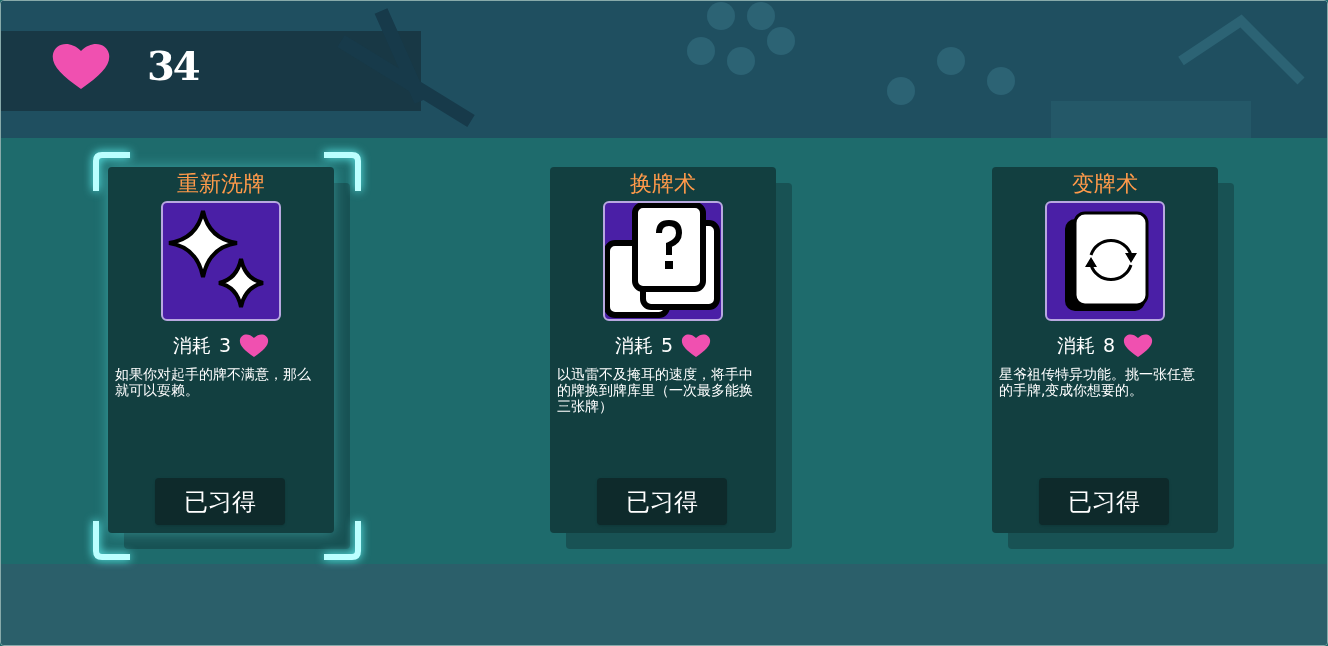 This screenshot has width=1328, height=646. What do you see at coordinates (173, 66) in the screenshot?
I see `heart-count: 34` at bounding box center [173, 66].